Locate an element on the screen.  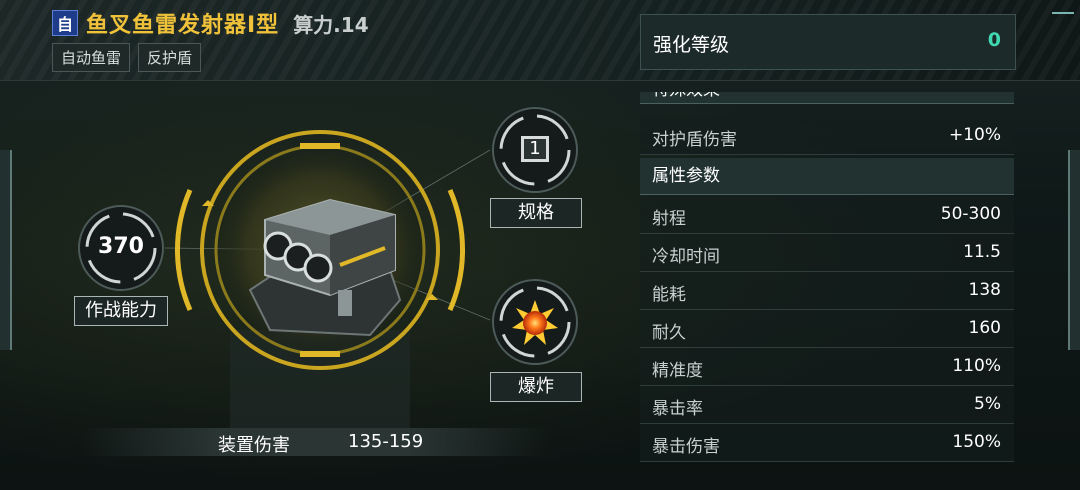
special-effects-header: 特殊效果 is located at coordinates (827, 98).